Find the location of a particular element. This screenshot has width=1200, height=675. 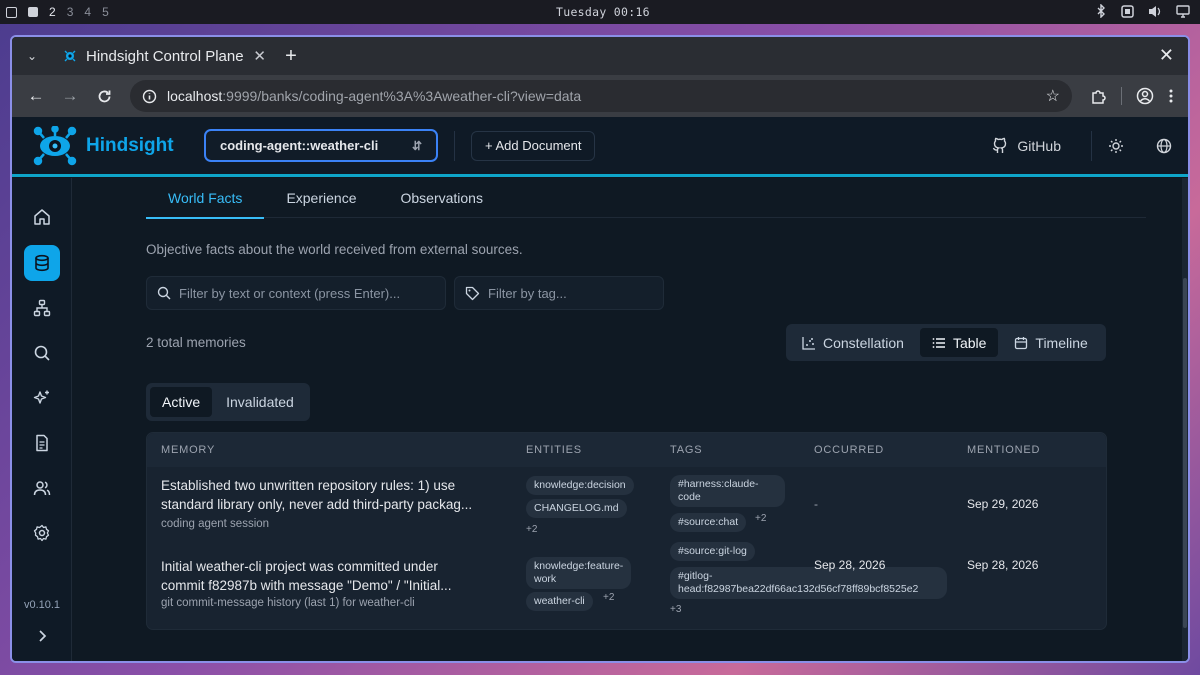

tag-more-count: +3 is located at coordinates (675, 609).